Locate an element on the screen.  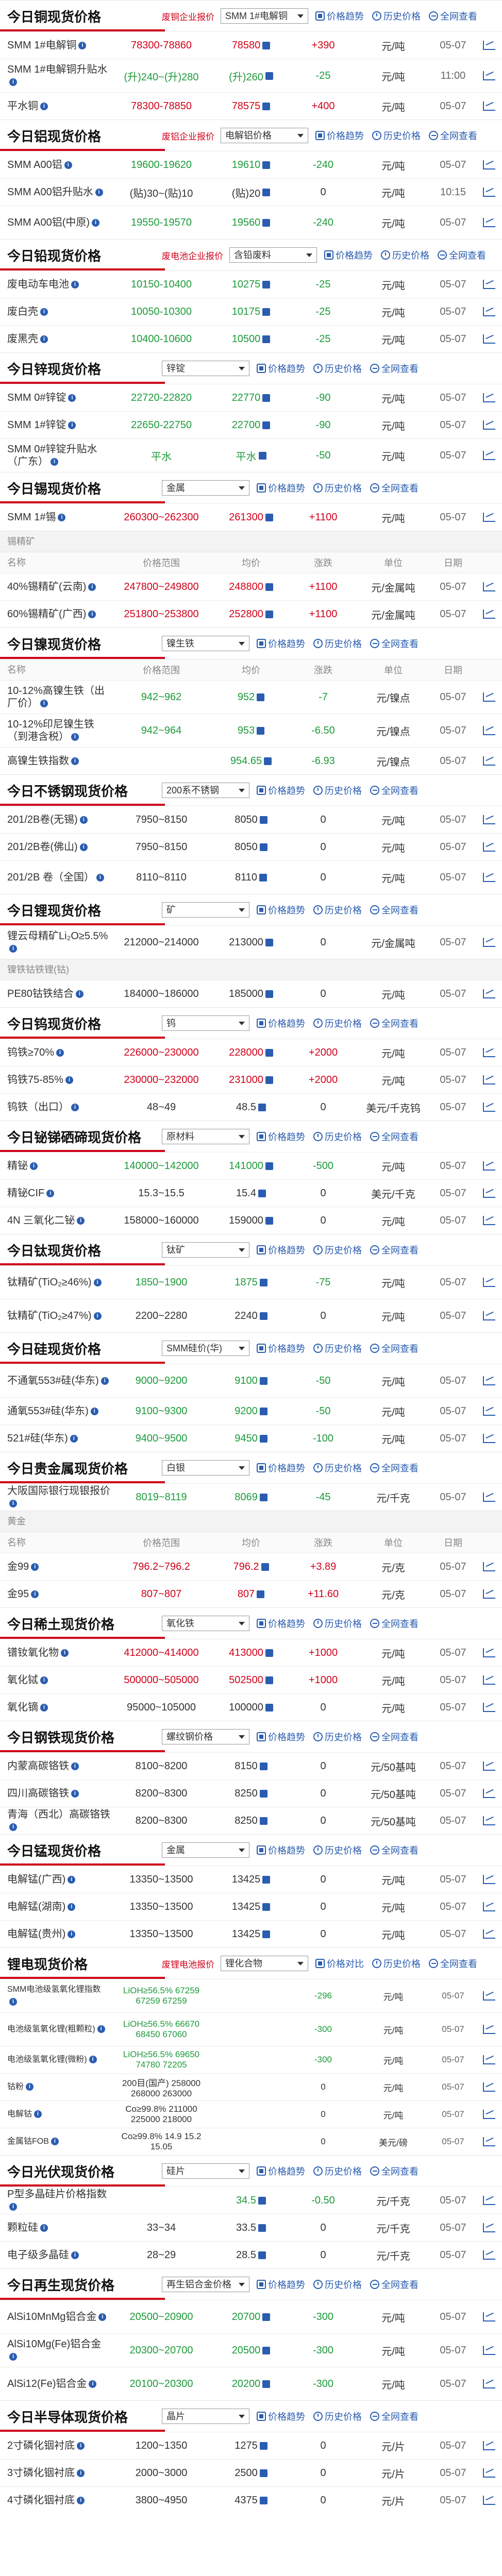
product-name: 氧化镝 i is located at coordinates (55, 1707).